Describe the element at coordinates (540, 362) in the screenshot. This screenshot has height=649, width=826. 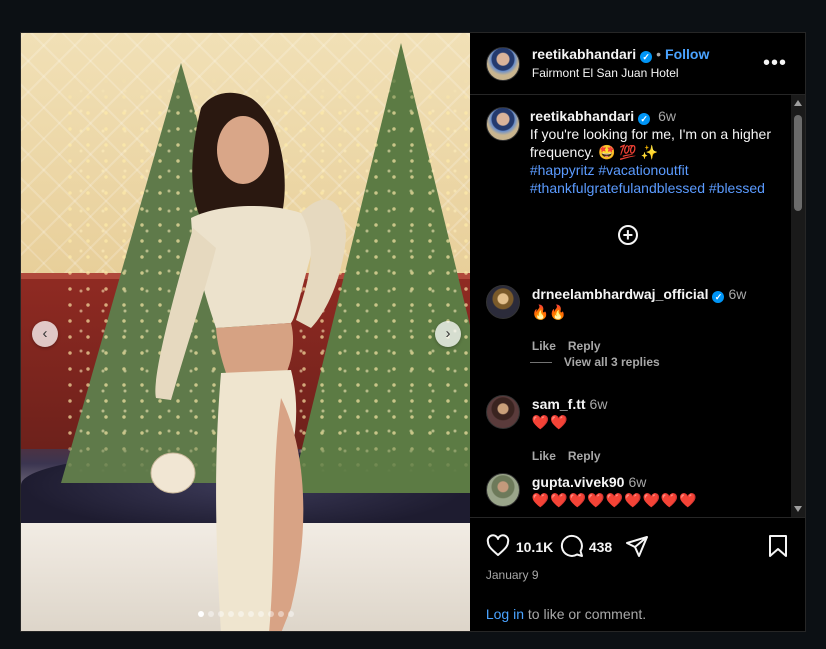
I see `replies-divider` at that location.